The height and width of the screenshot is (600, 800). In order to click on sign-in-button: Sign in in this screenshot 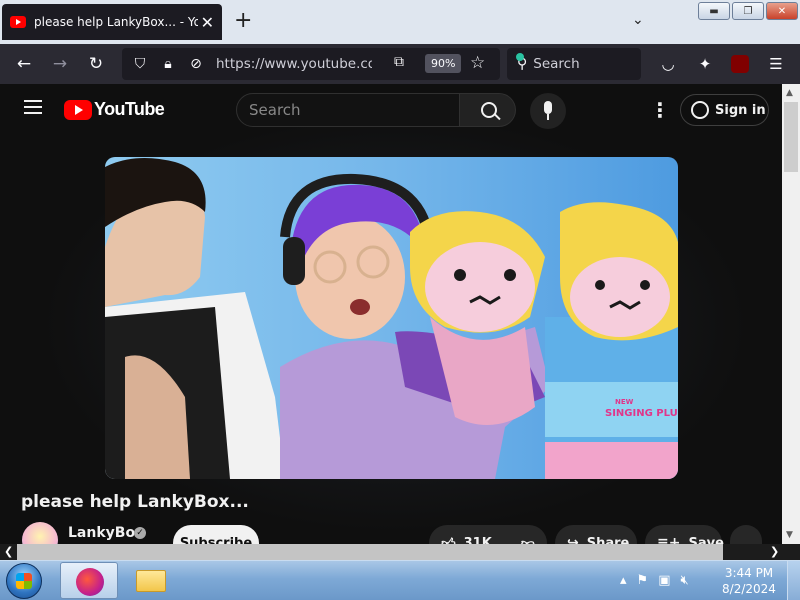, I will do `click(724, 110)`.